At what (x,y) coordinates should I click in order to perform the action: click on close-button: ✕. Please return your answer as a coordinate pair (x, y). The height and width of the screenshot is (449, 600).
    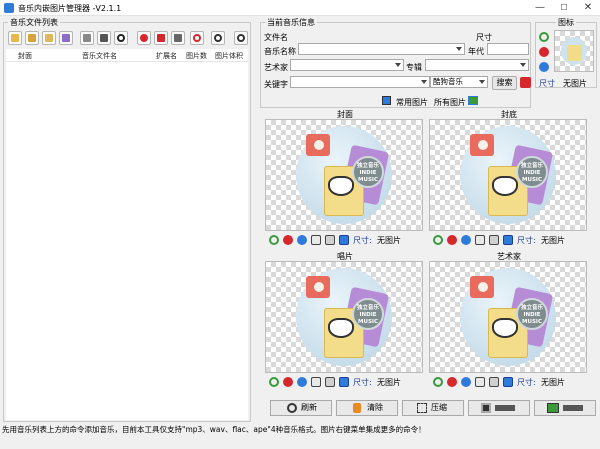
    Looking at the image, I should click on (588, 8).